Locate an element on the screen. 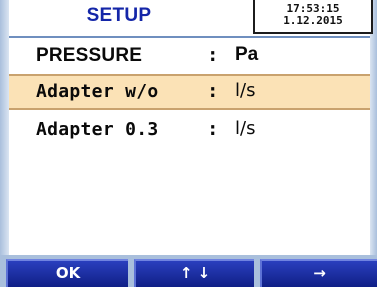  clock-date: 1.12.2015 is located at coordinates (313, 20).